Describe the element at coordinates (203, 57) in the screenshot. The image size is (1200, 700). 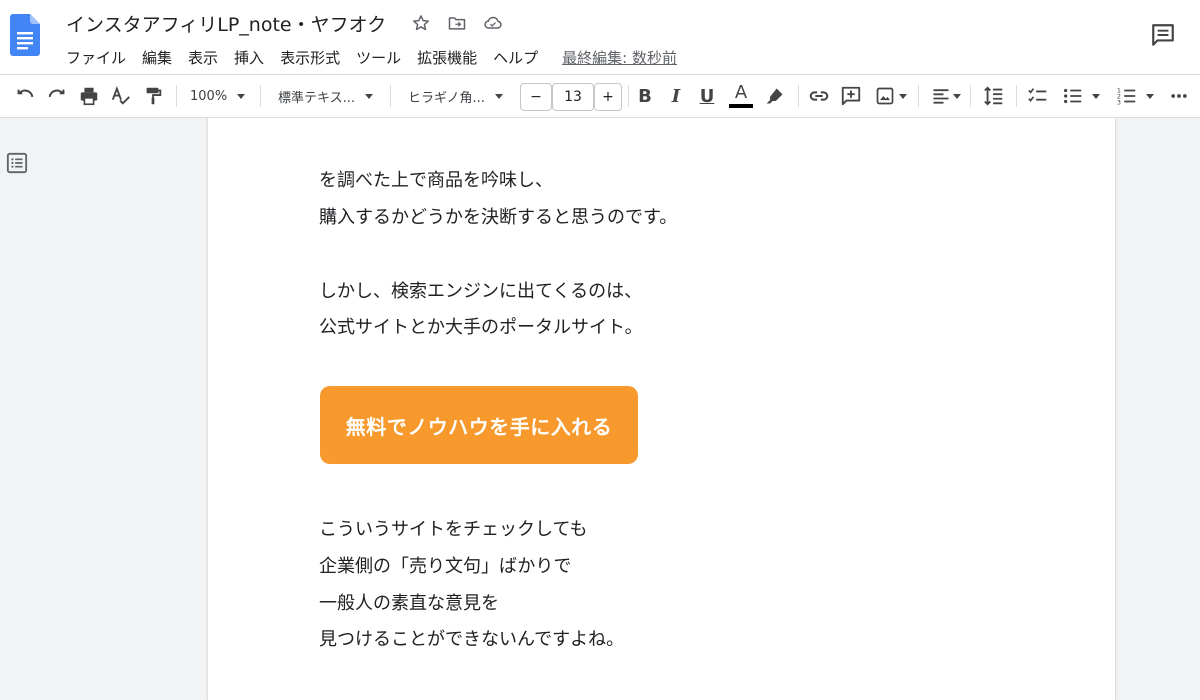
I see `menu-view: 表示` at that location.